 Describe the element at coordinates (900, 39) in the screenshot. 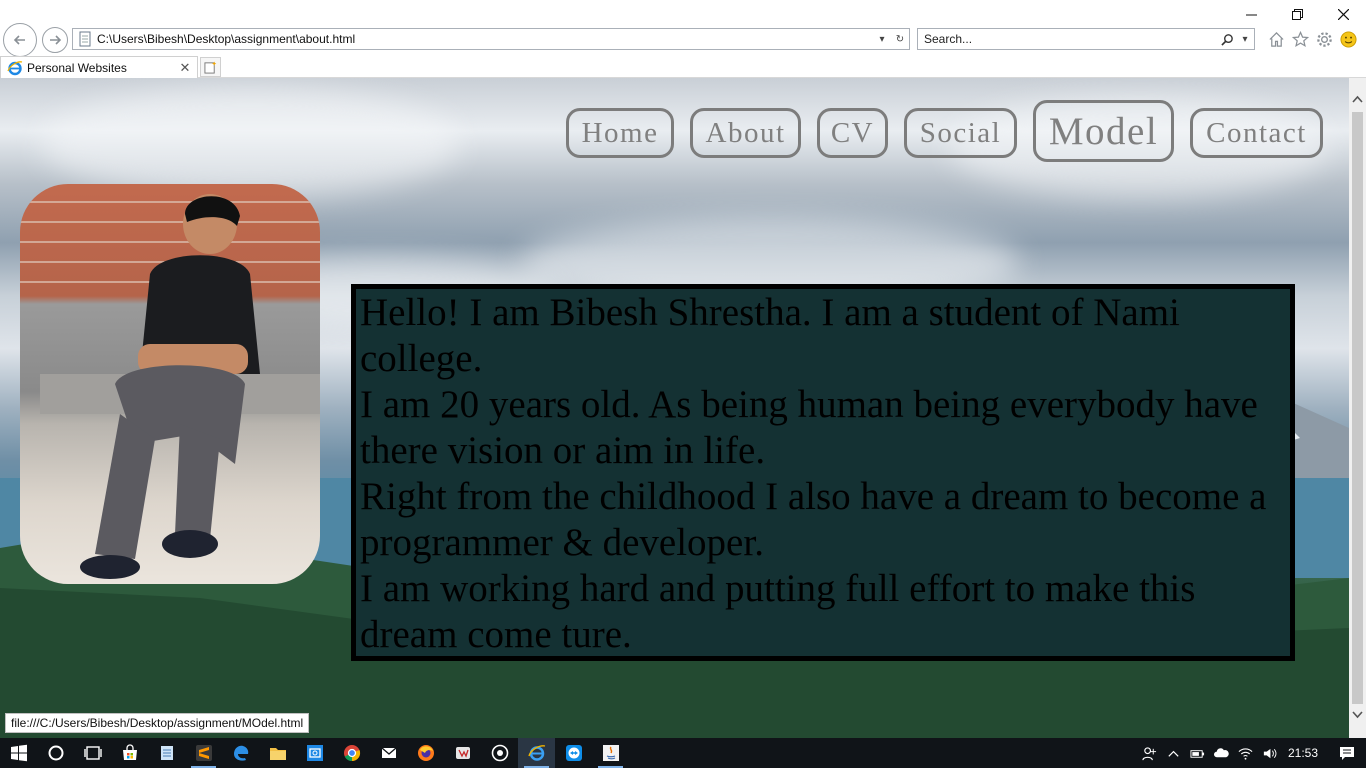

I see `refresh-icon: ↻` at that location.